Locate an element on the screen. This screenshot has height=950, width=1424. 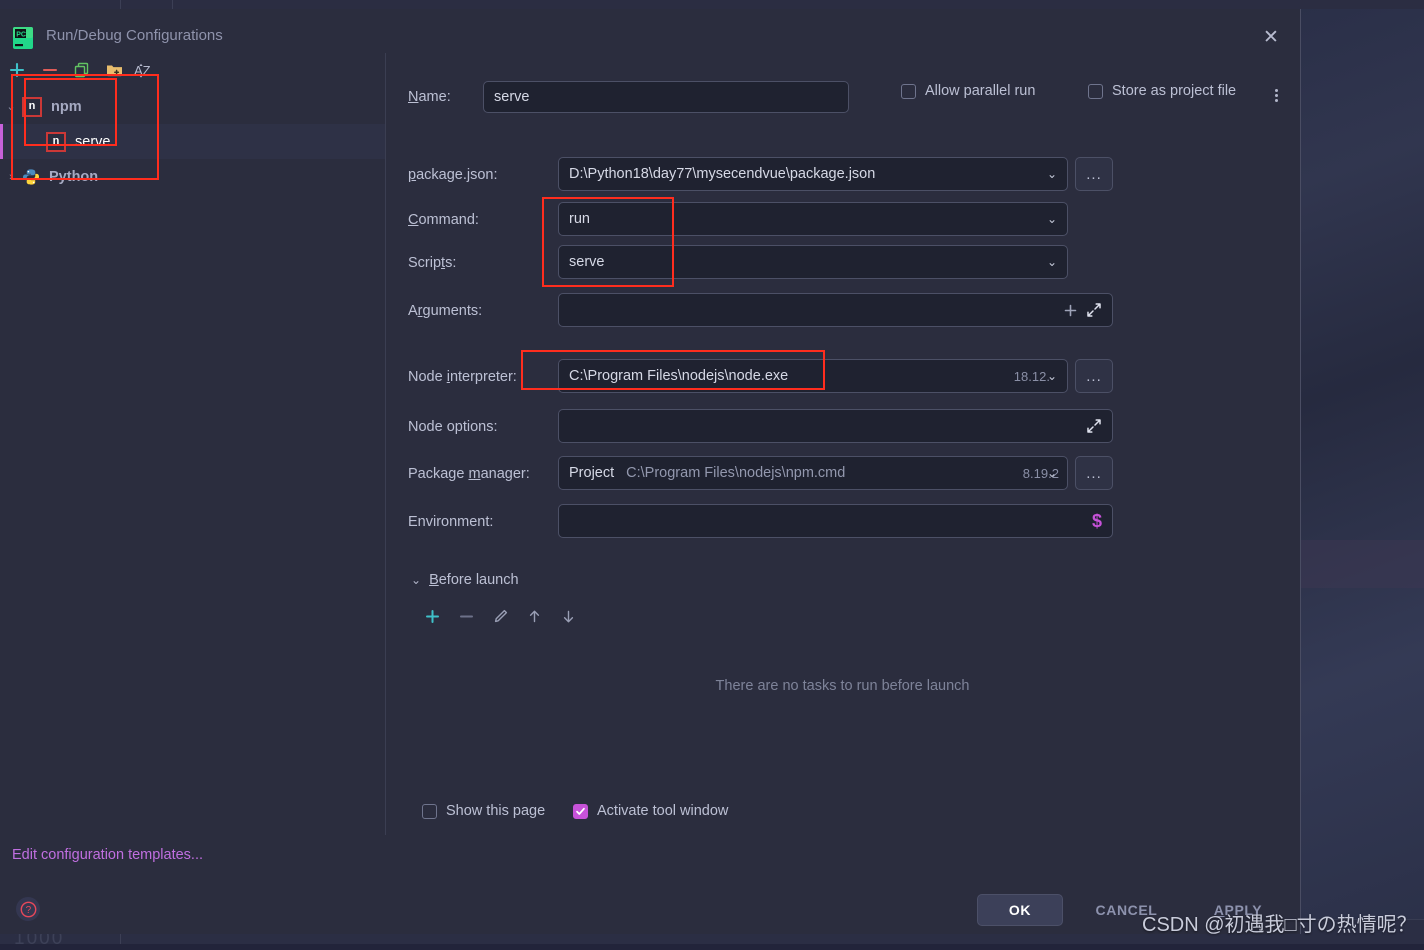
scripts-label: Scripts: is located at coordinates (432, 263).